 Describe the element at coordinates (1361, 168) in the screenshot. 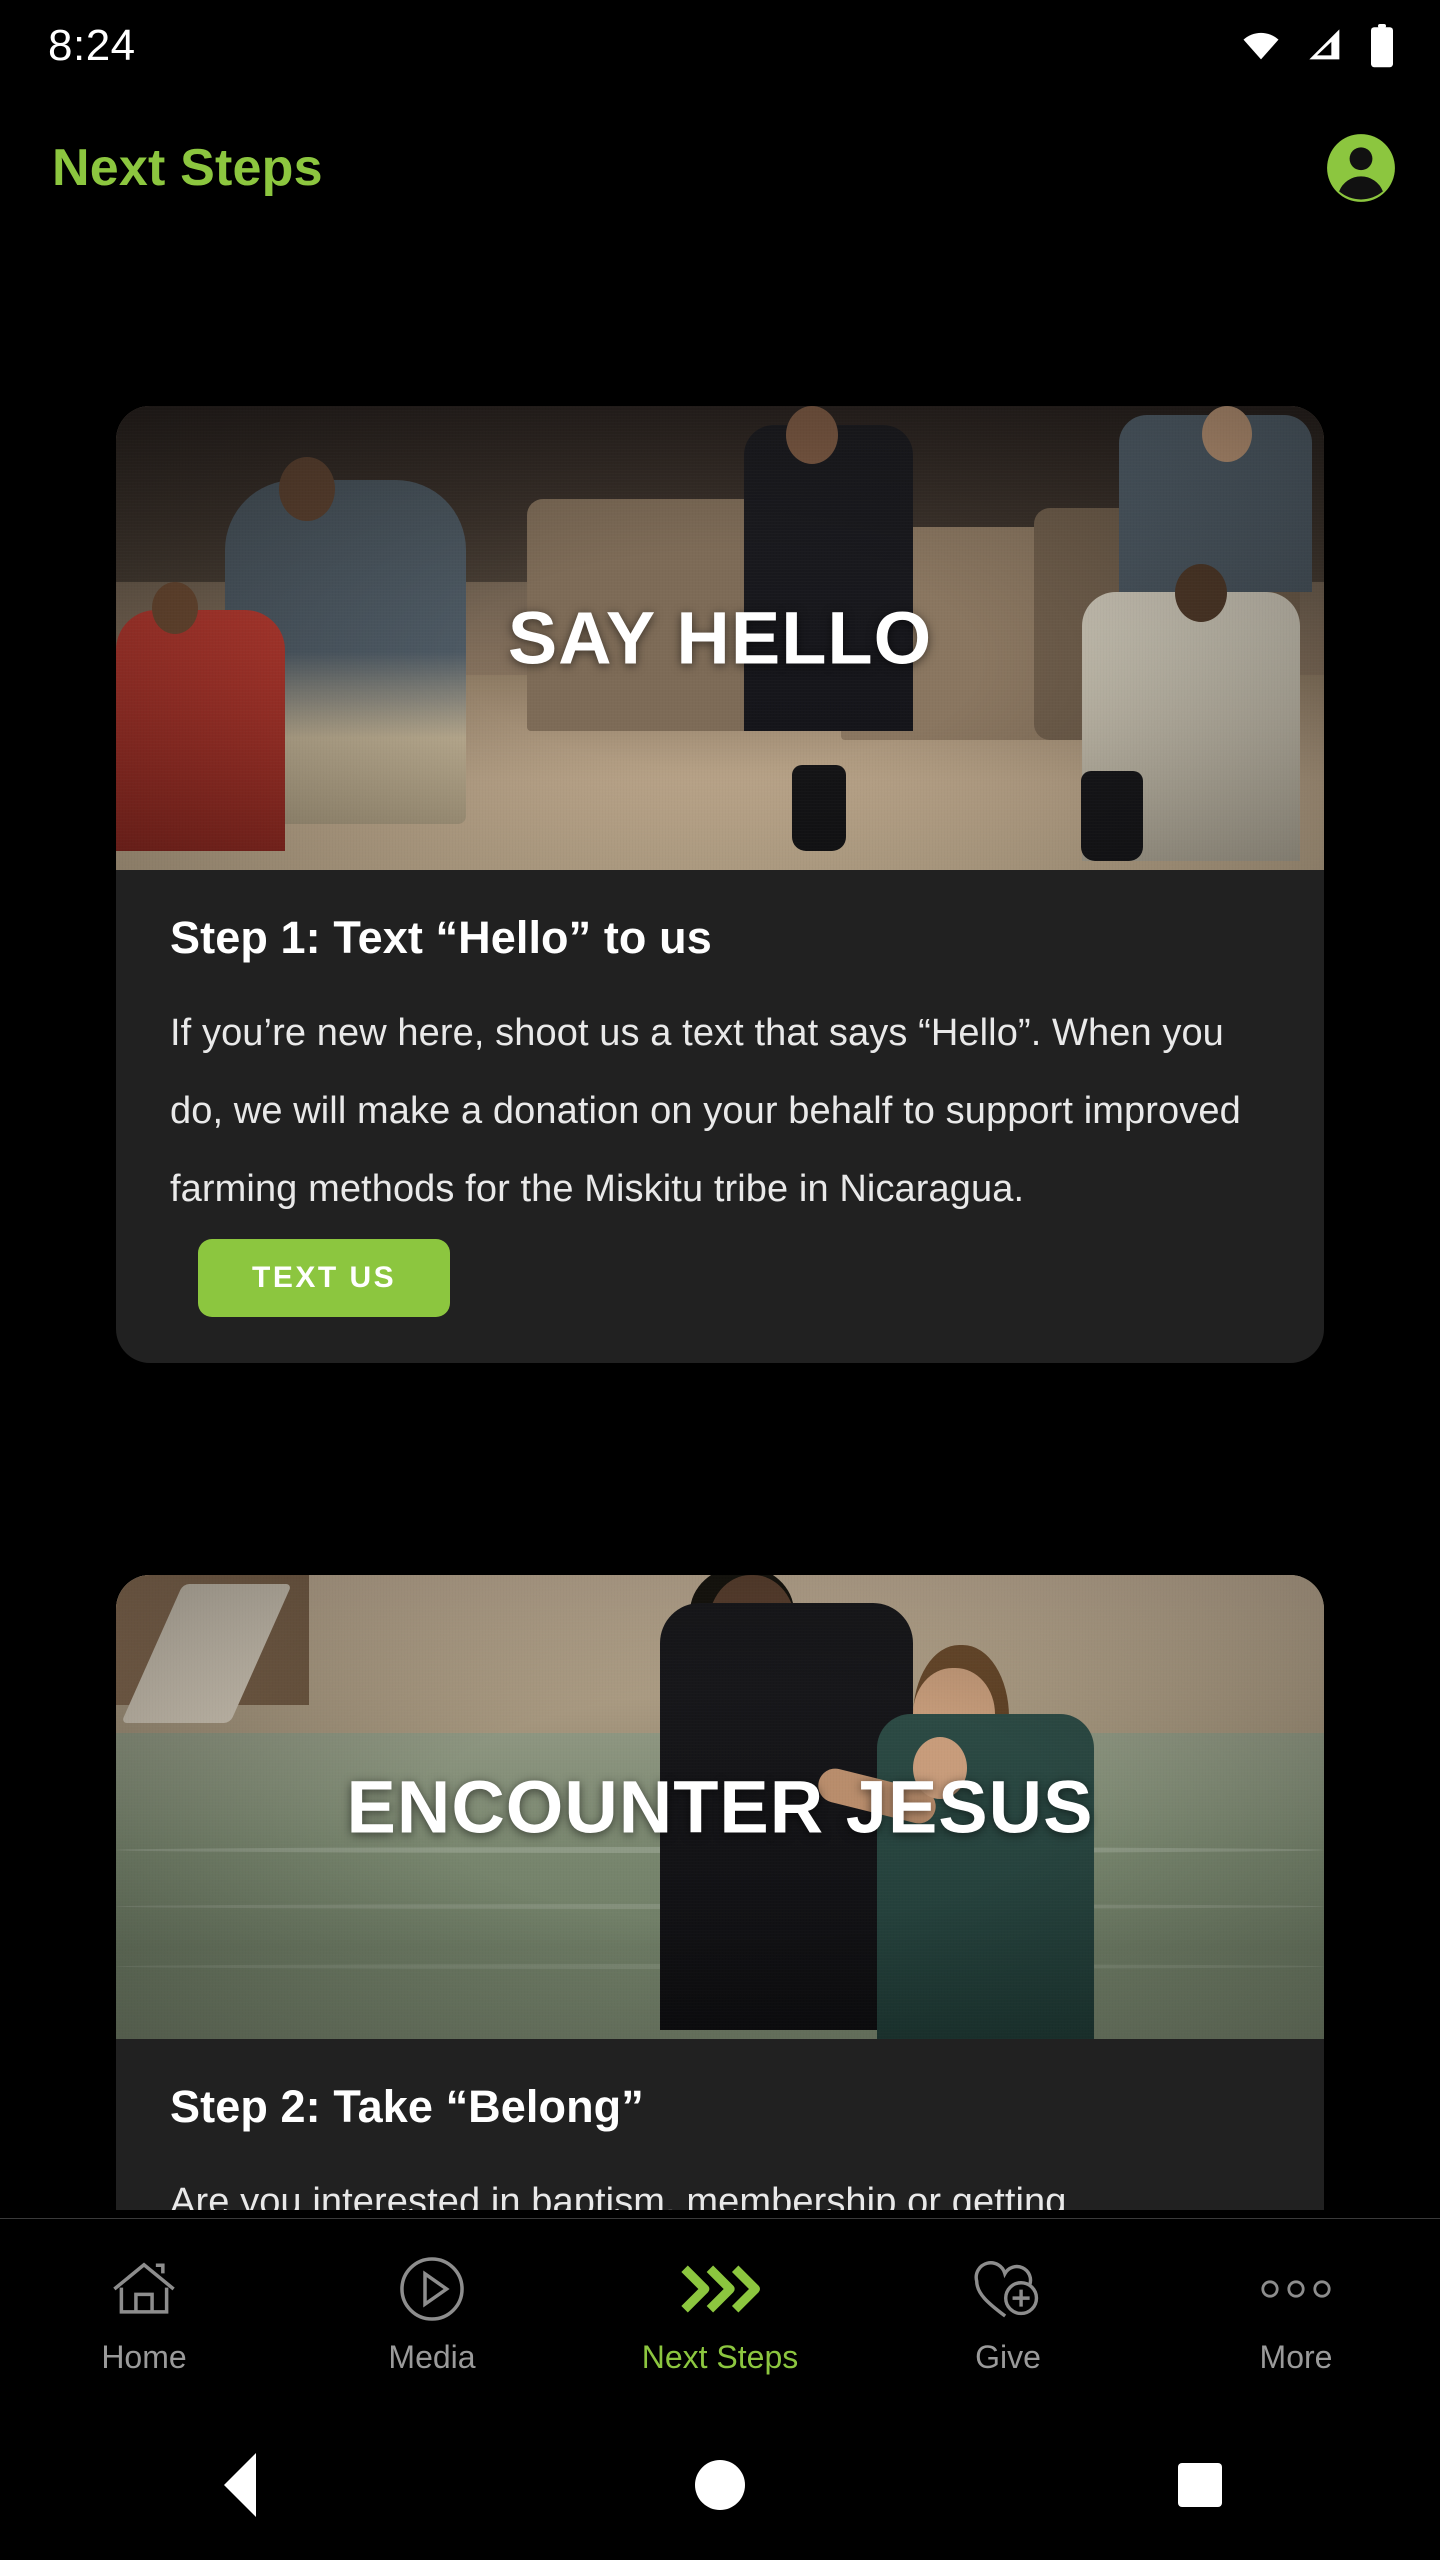

I see `account-circle-icon` at that location.